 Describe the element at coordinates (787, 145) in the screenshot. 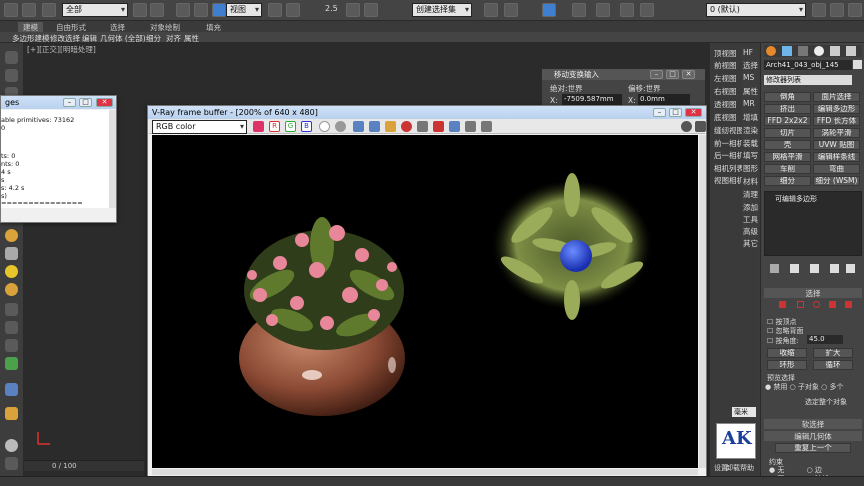

I see `modifier-button: 壳` at that location.